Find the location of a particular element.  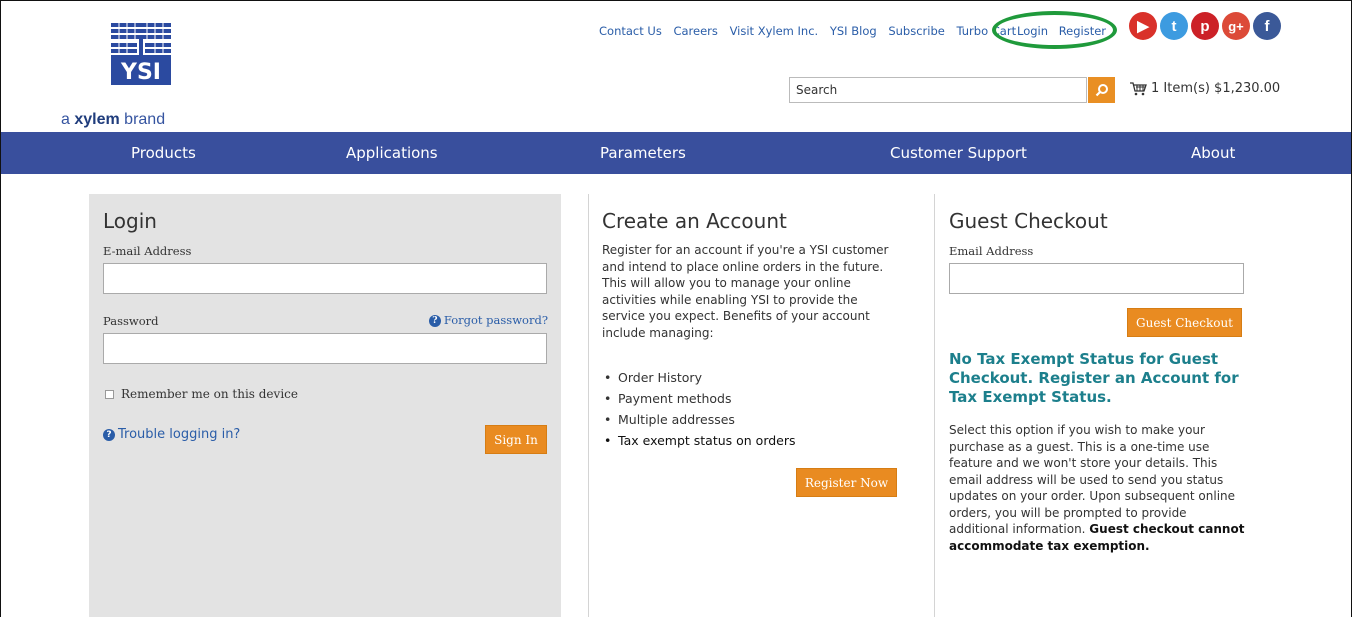

search-icon is located at coordinates (1101, 90).